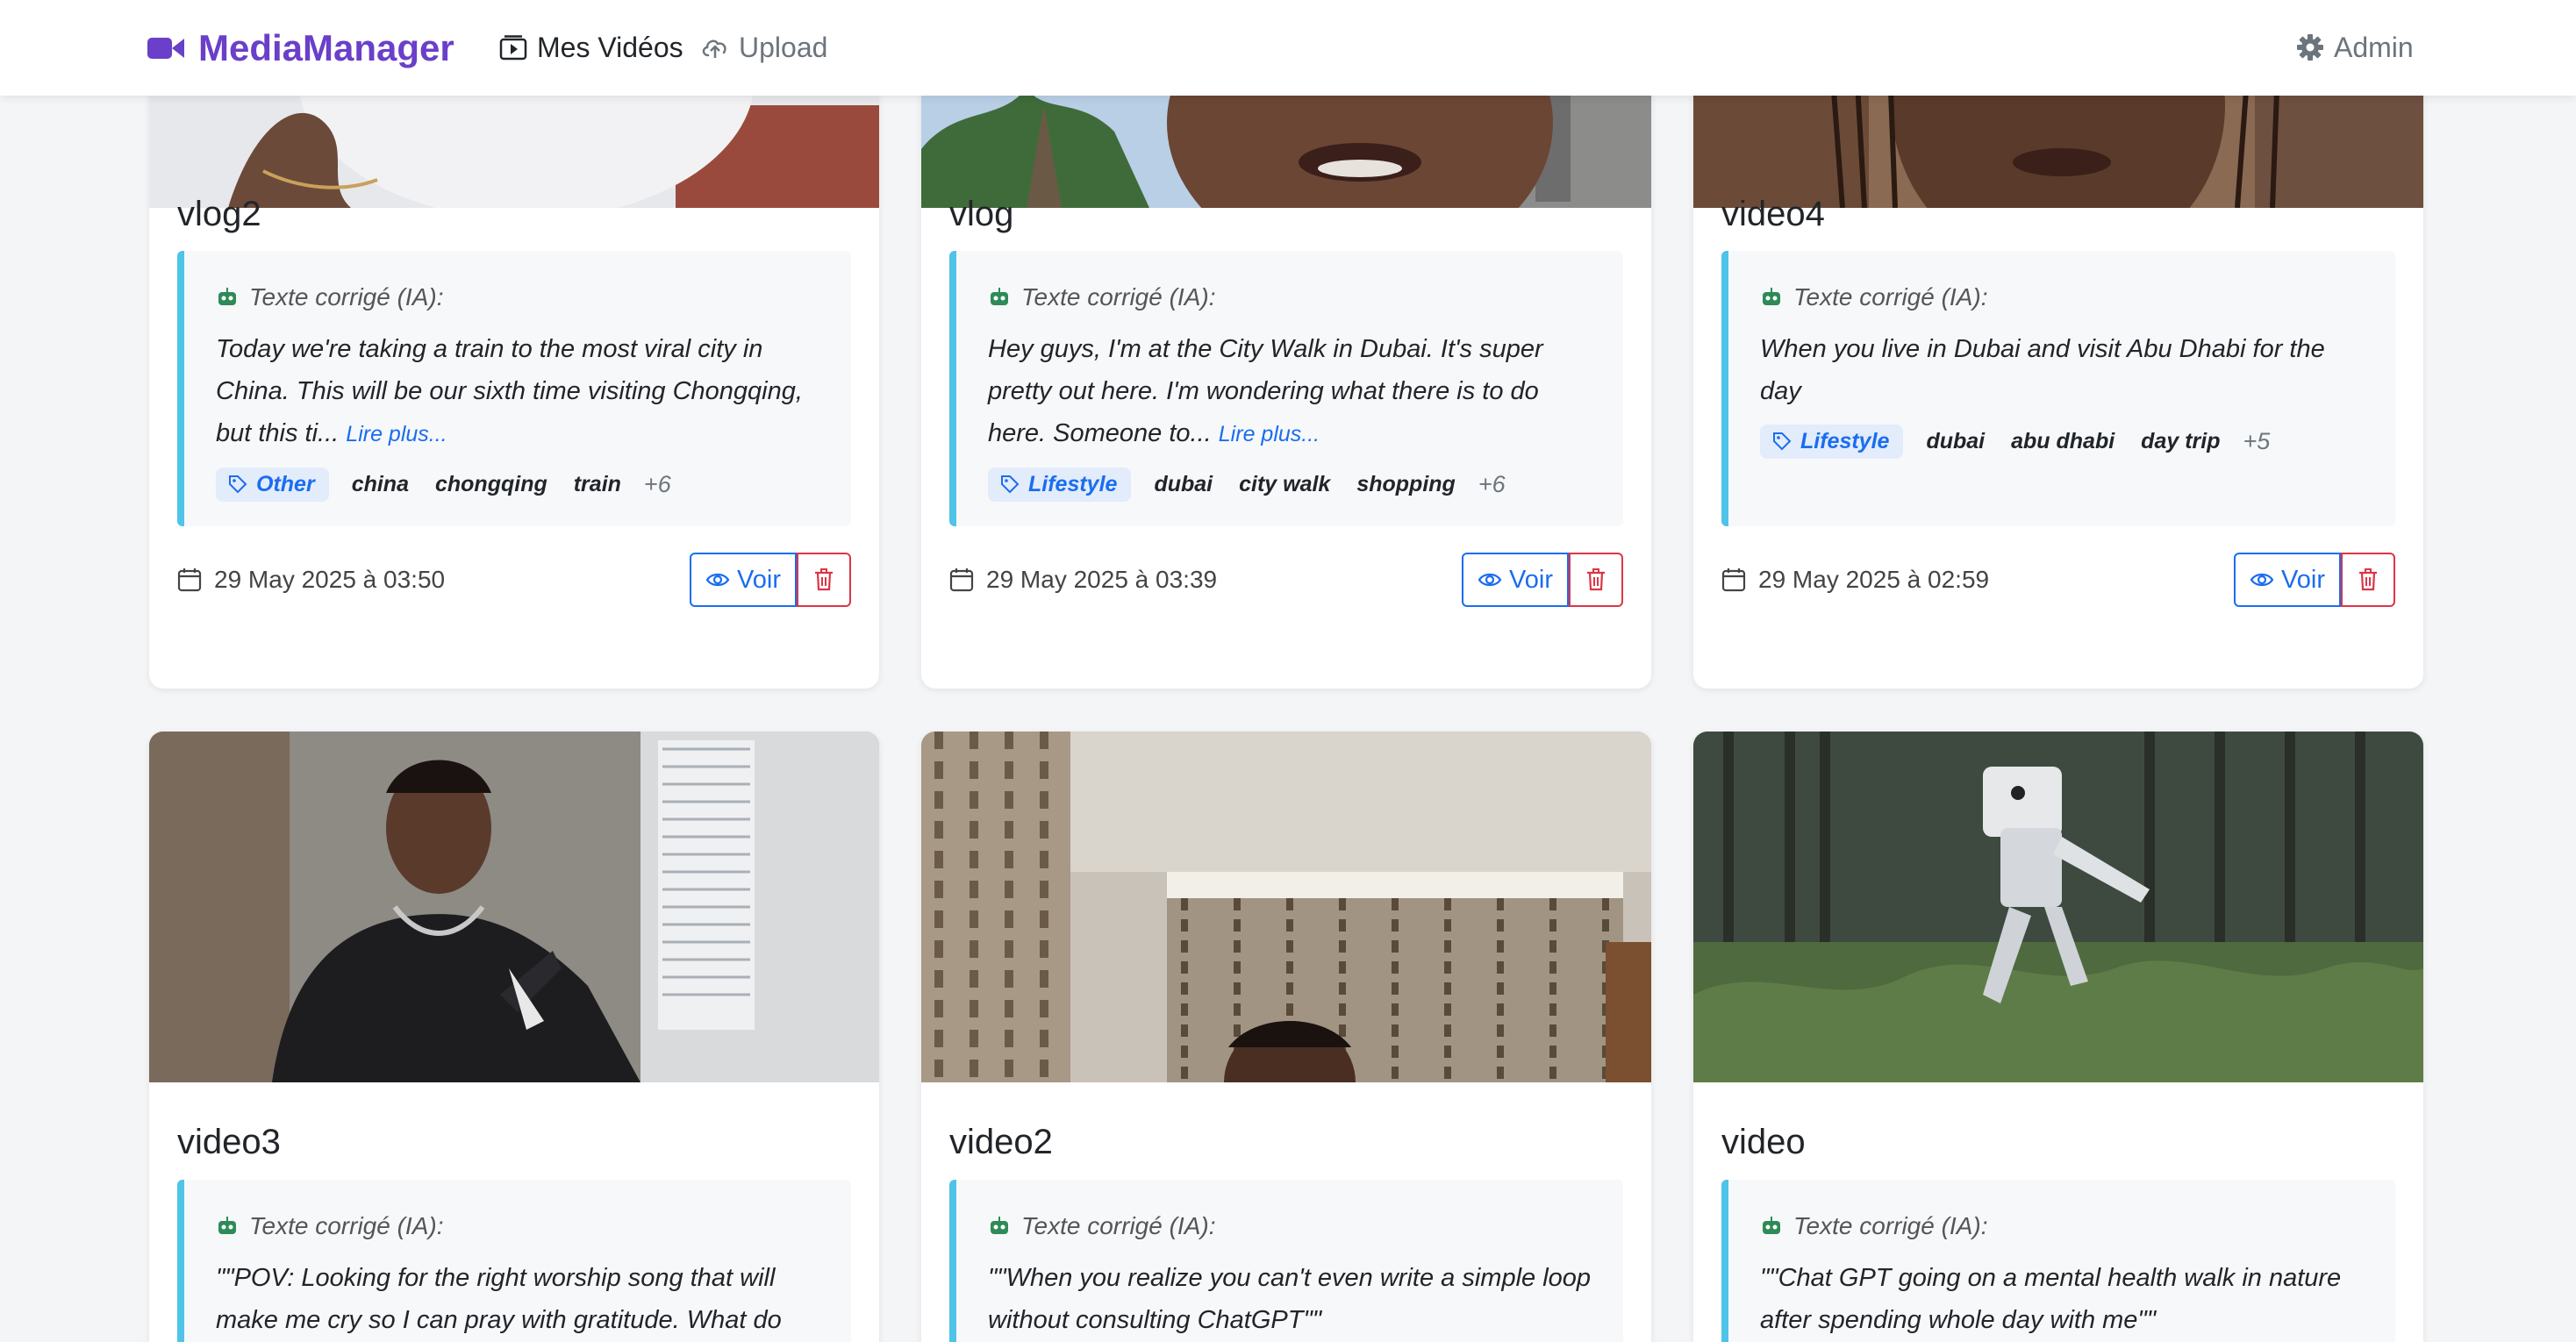  I want to click on date-text: 29 May 2025 à 03:39, so click(1102, 579).